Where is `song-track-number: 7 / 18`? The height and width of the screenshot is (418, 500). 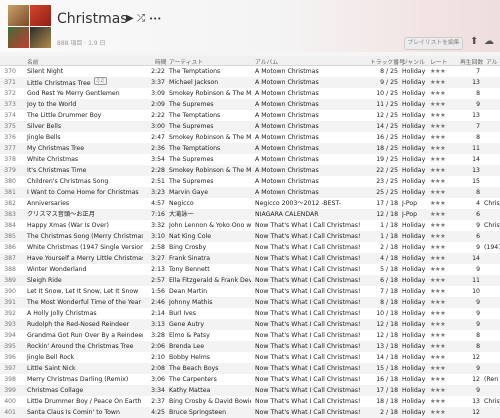
song-track-number: 7 / 18 is located at coordinates (382, 291).